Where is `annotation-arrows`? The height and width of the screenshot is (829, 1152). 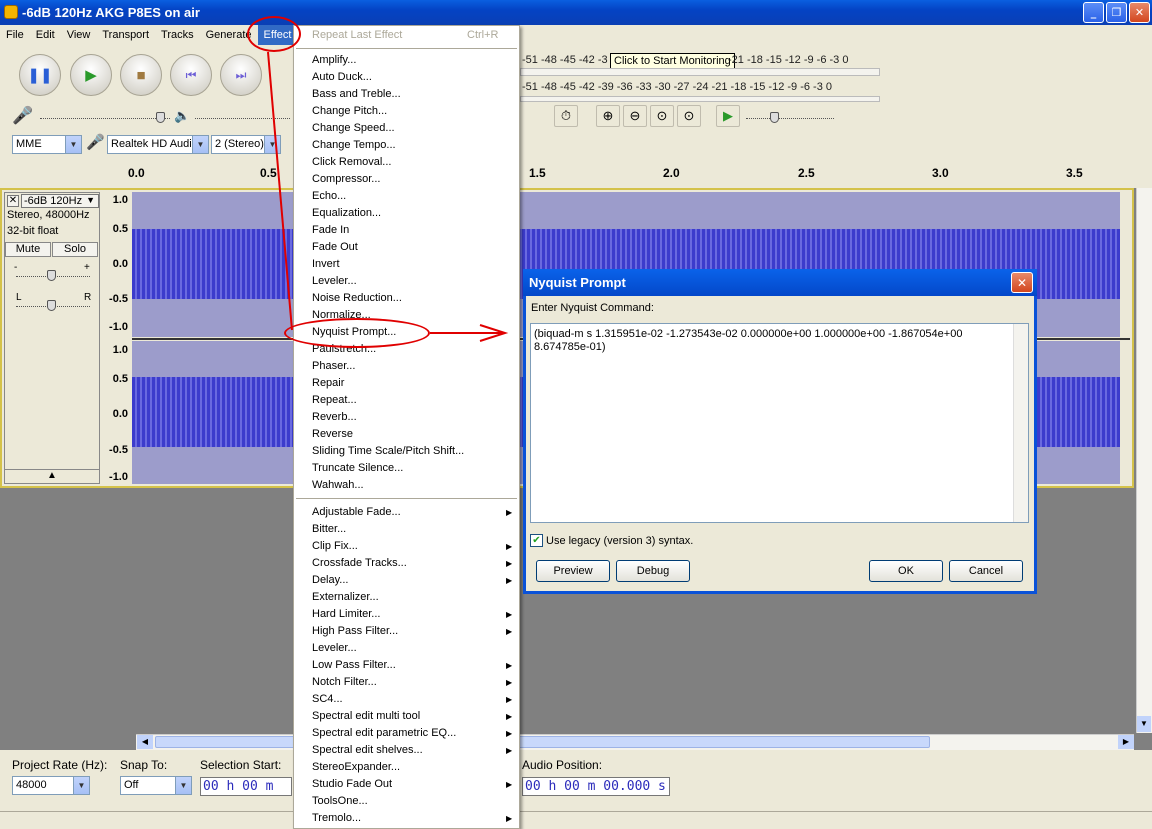 annotation-arrows is located at coordinates (388, 196).